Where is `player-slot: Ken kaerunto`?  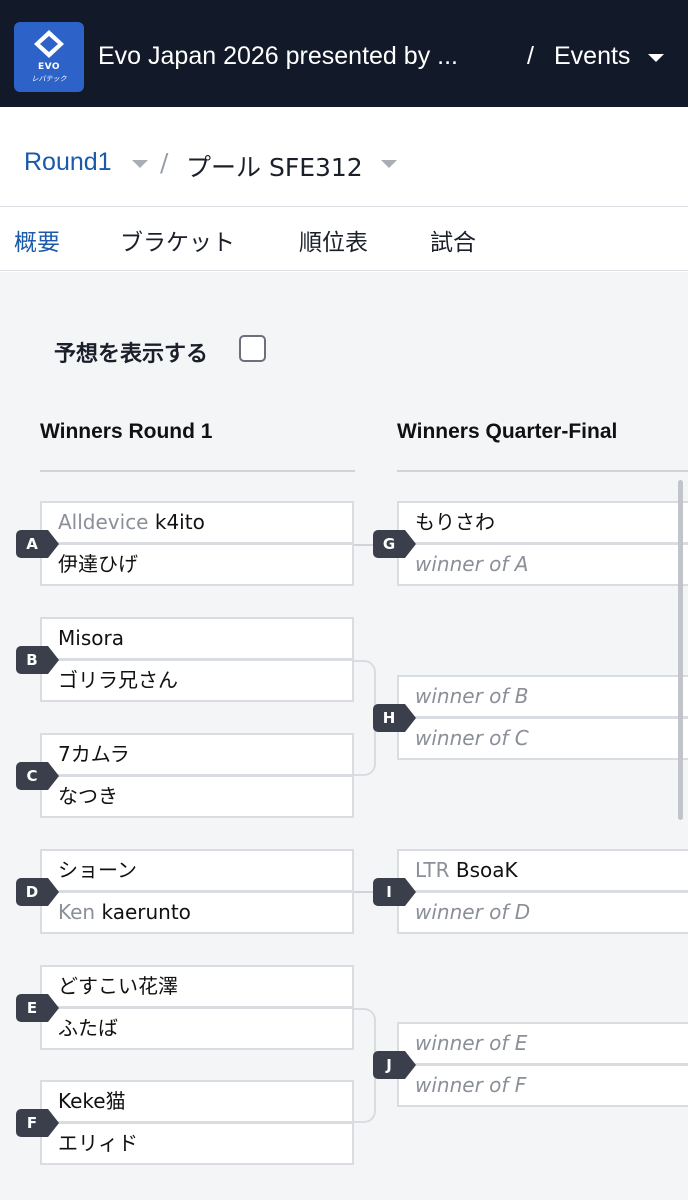
player-slot: Ken kaerunto is located at coordinates (197, 912).